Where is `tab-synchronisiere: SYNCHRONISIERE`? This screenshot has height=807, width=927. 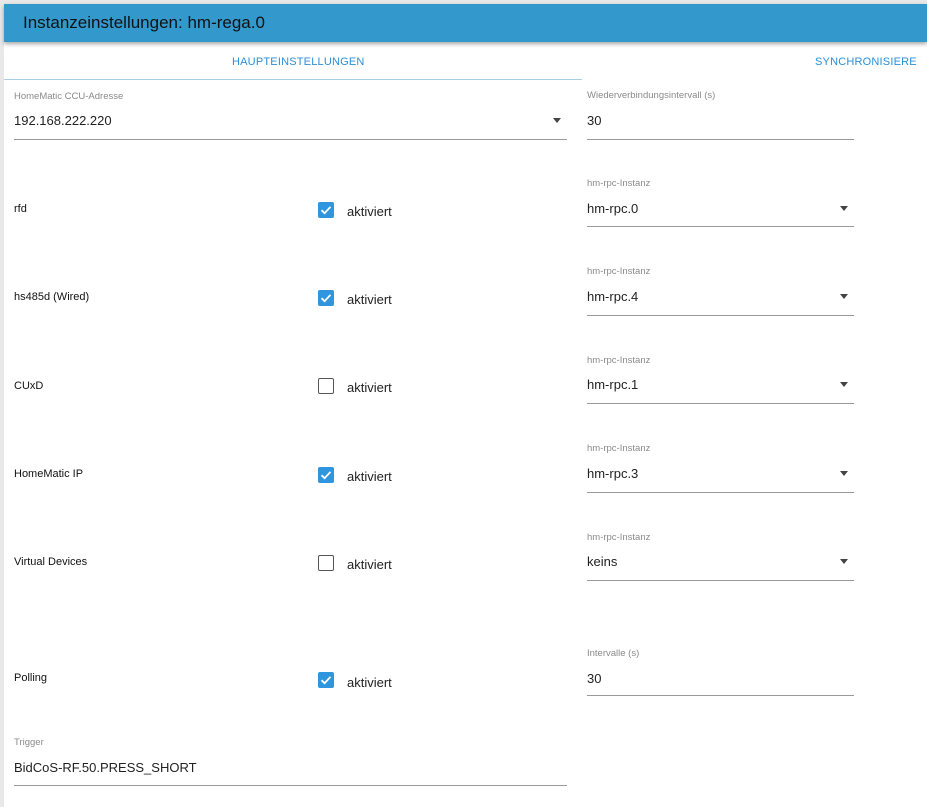 tab-synchronisiere: SYNCHRONISIERE is located at coordinates (866, 62).